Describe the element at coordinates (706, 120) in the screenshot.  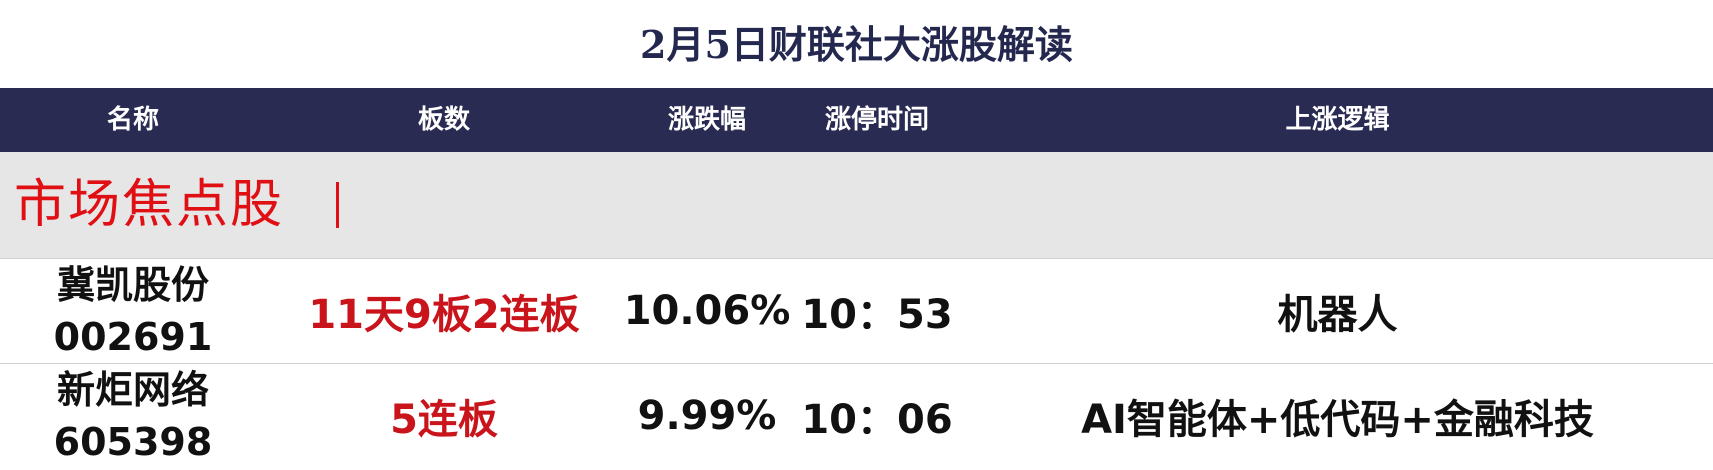
I see `header-change: 涨跌幅` at that location.